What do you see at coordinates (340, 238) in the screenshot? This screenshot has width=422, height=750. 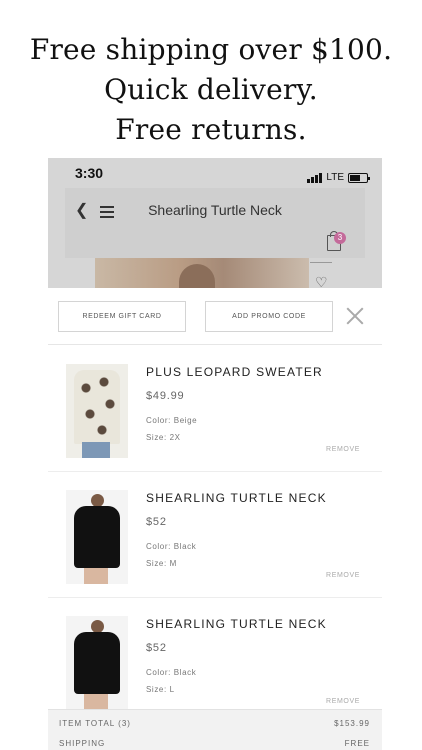 I see `cart-count-badge: 3` at bounding box center [340, 238].